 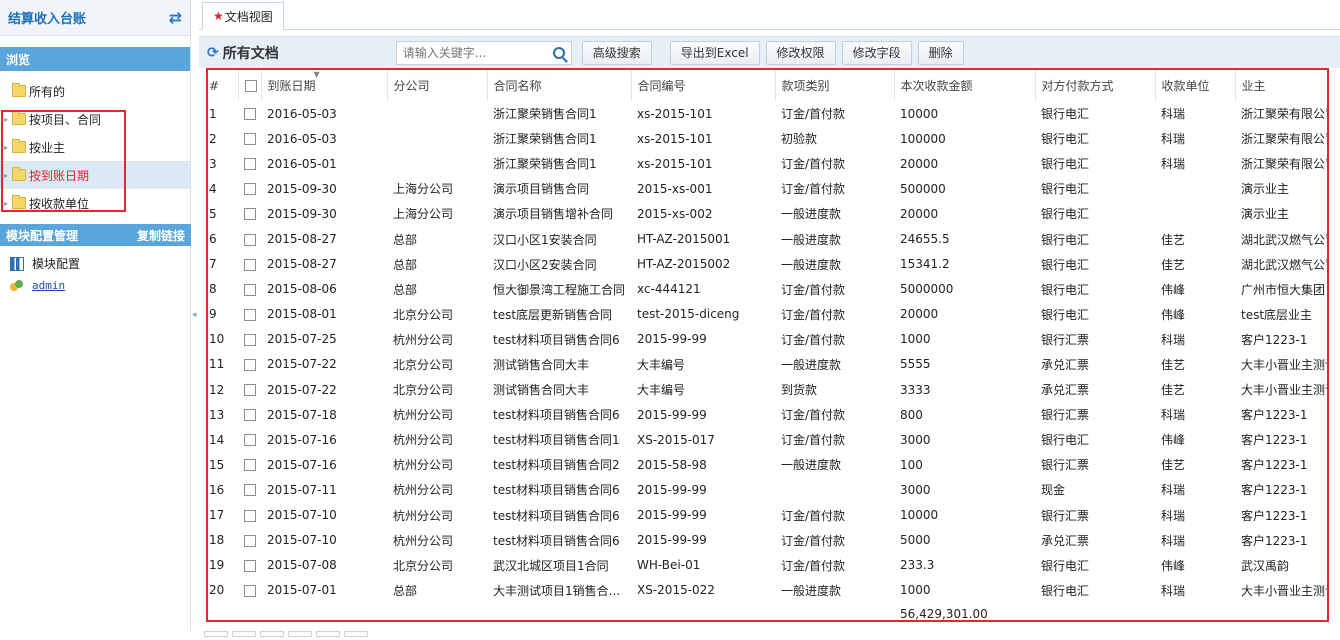 I want to click on advanced-search-button: 高级搜索, so click(x=616, y=52).